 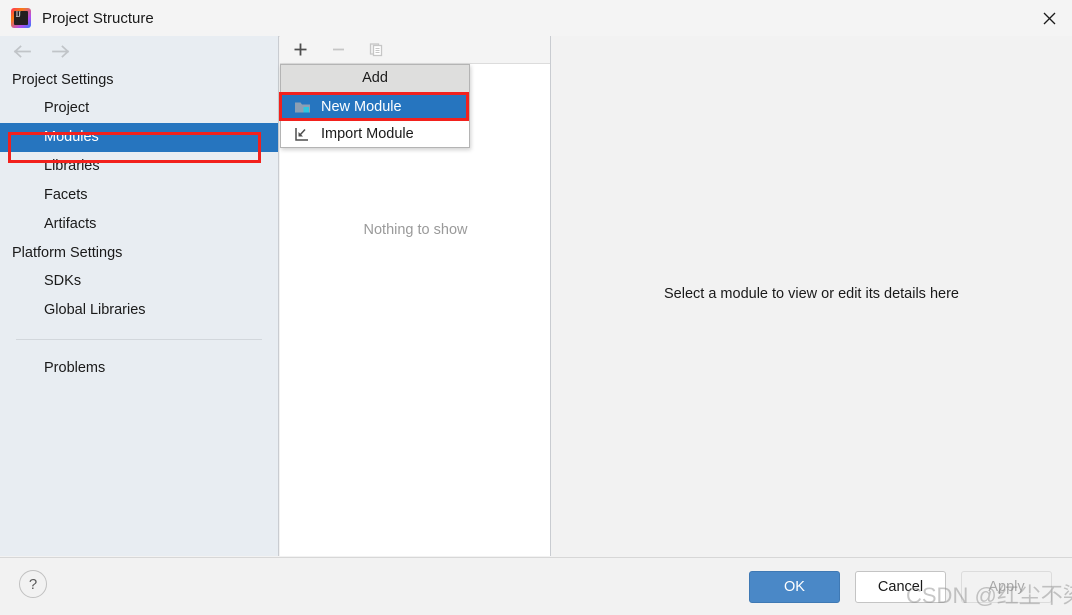 I want to click on empty-state-text: Nothing to show, so click(x=415, y=230).